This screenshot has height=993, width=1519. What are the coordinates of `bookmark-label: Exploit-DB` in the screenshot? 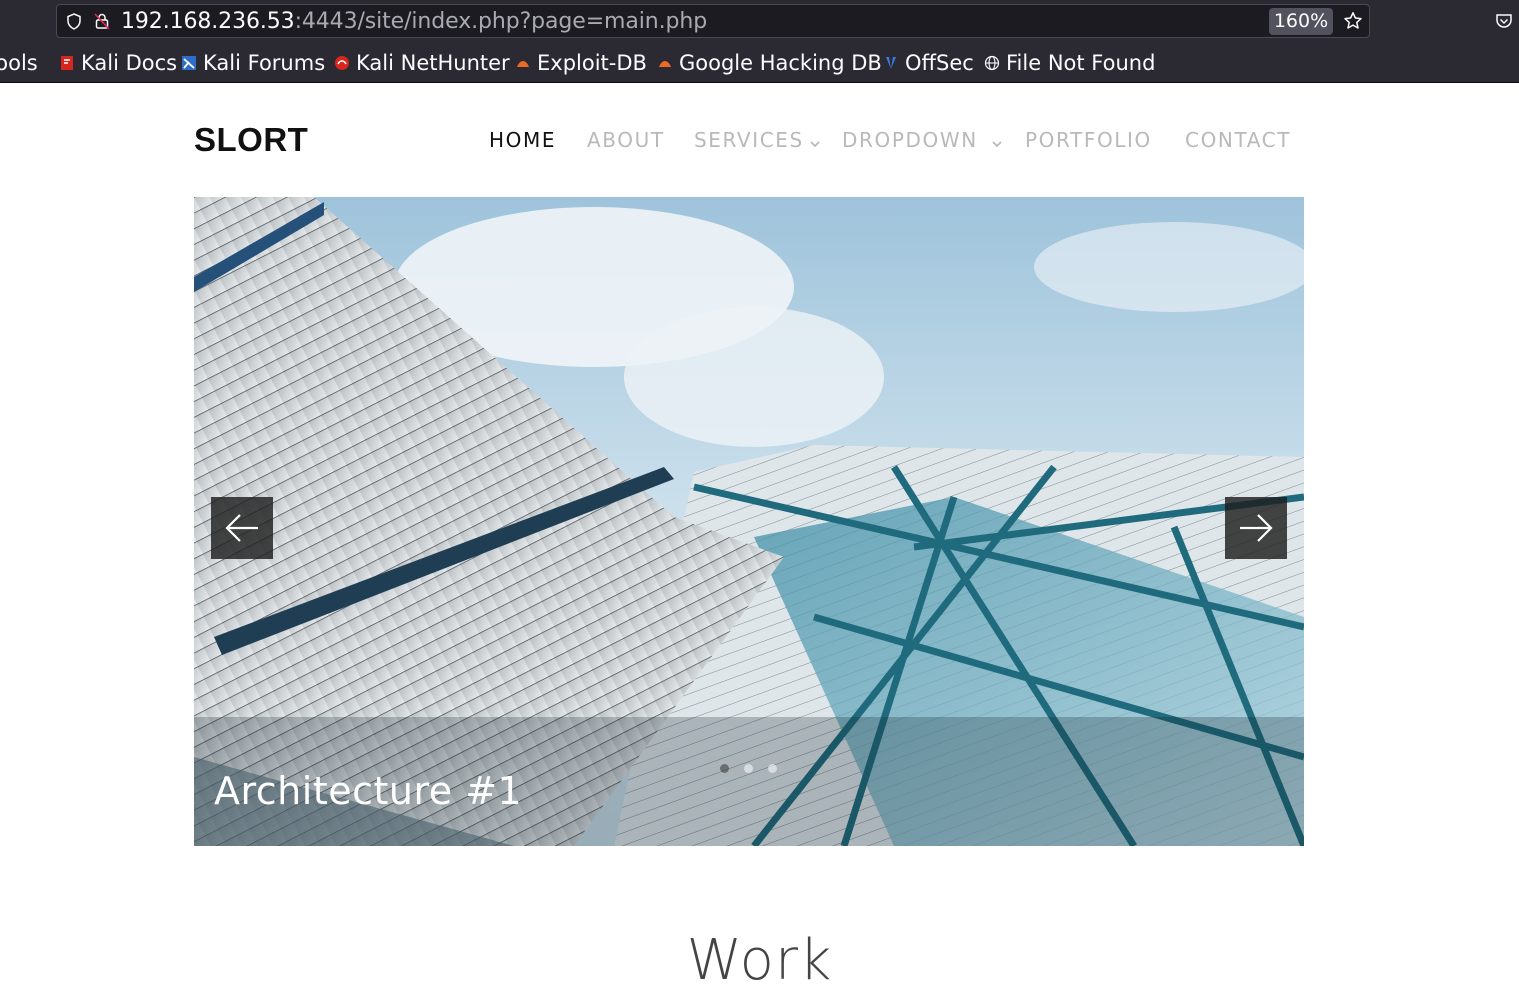 It's located at (592, 63).